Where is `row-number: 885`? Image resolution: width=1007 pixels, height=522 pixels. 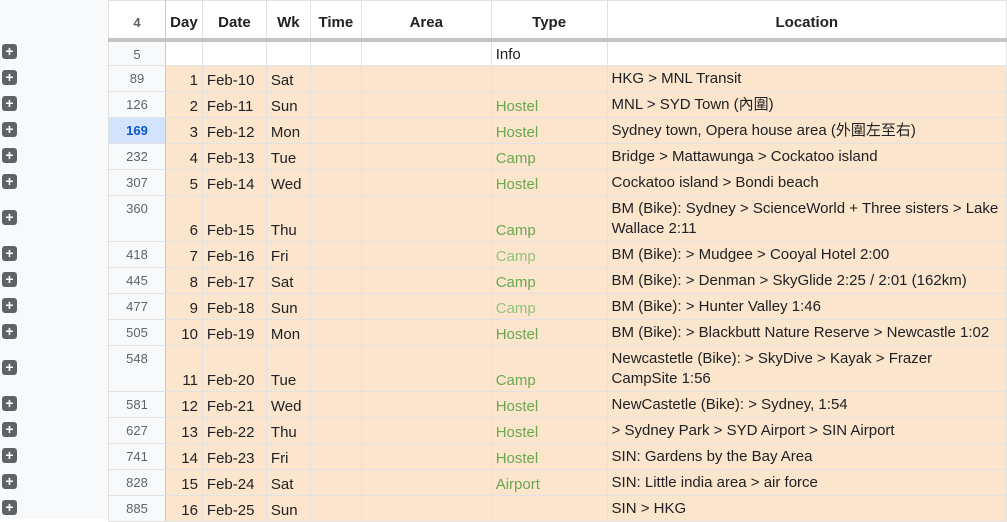 row-number: 885 is located at coordinates (137, 508).